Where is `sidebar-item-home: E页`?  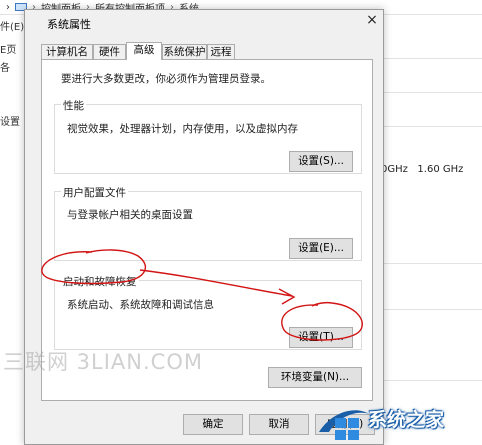 sidebar-item-home: E页 is located at coordinates (10, 54).